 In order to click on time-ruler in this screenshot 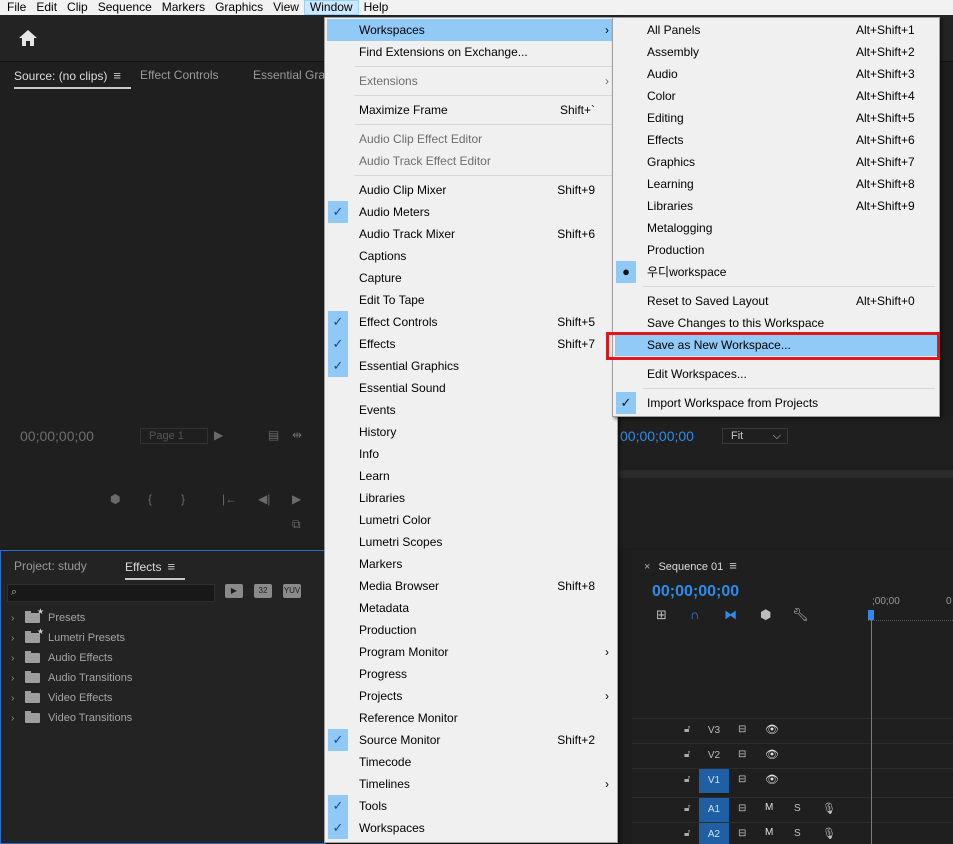, I will do `click(910, 616)`.